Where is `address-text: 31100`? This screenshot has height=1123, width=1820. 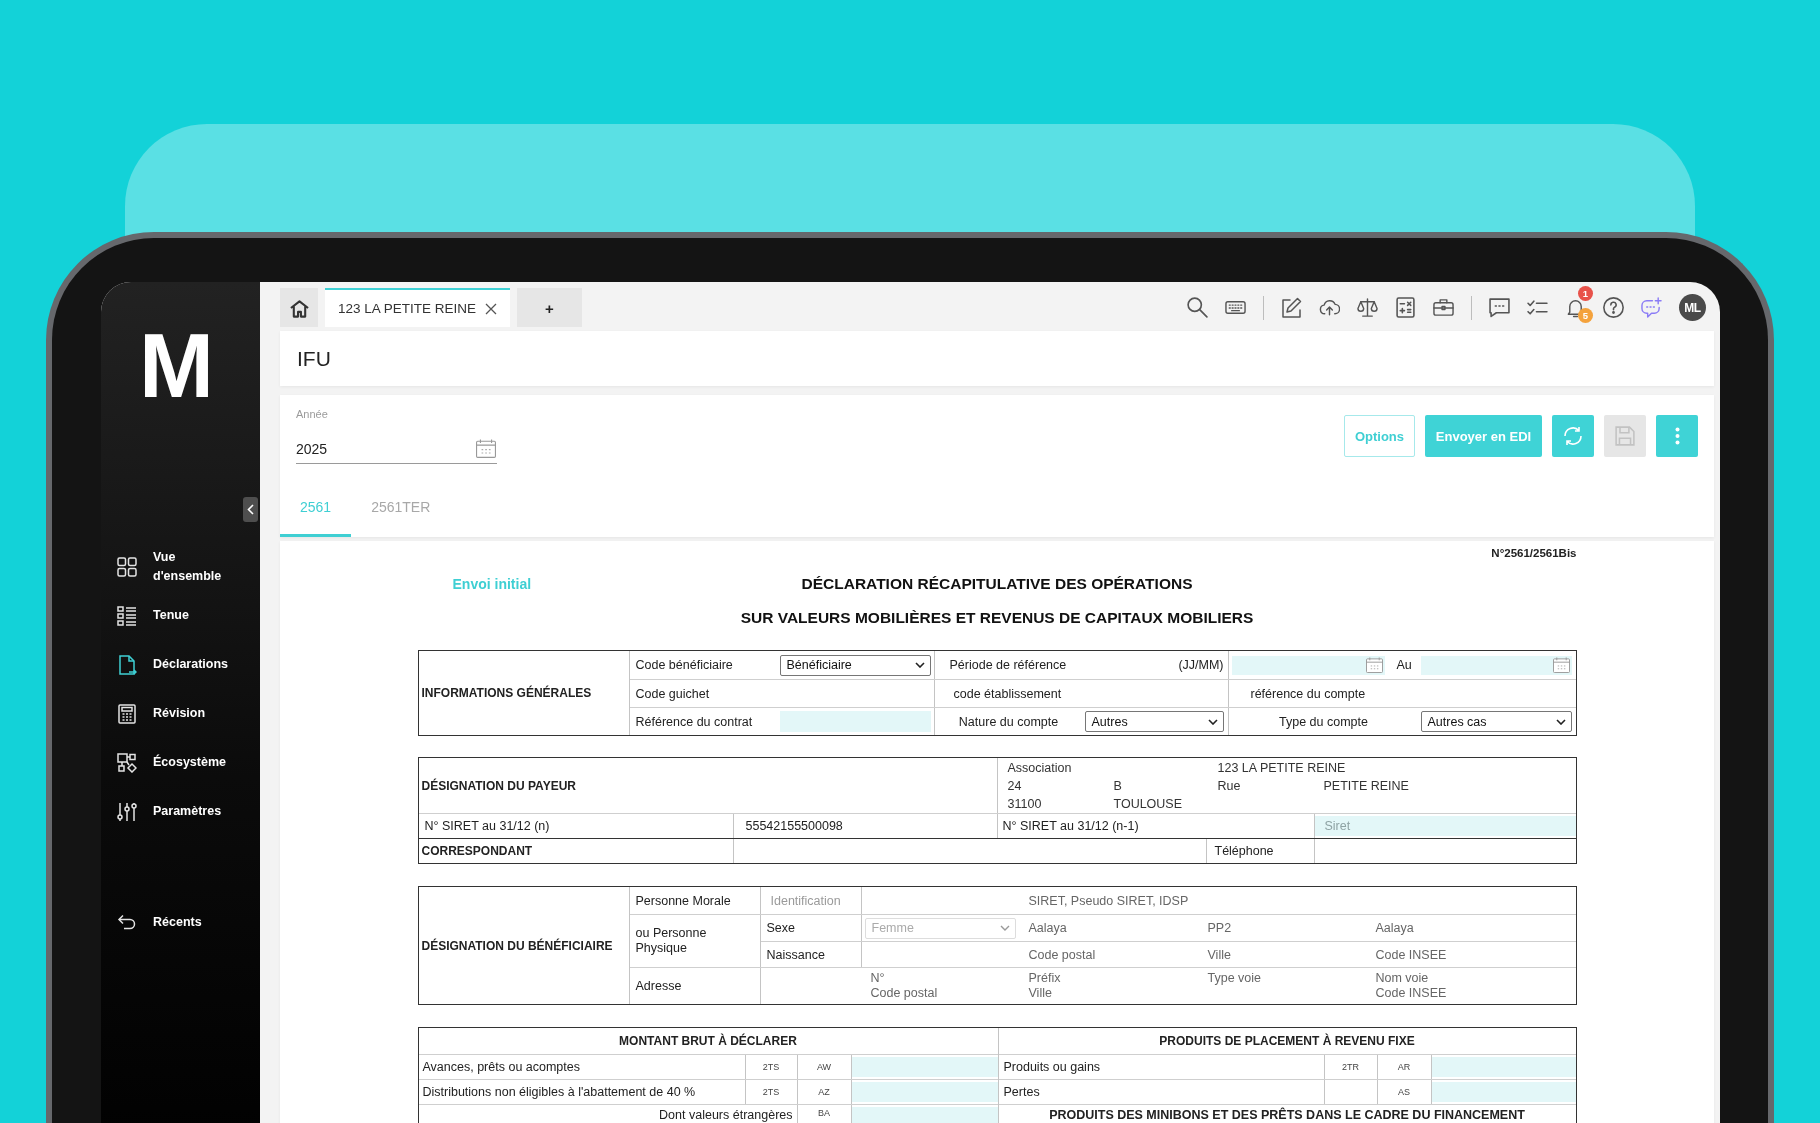 address-text: 31100 is located at coordinates (1024, 804).